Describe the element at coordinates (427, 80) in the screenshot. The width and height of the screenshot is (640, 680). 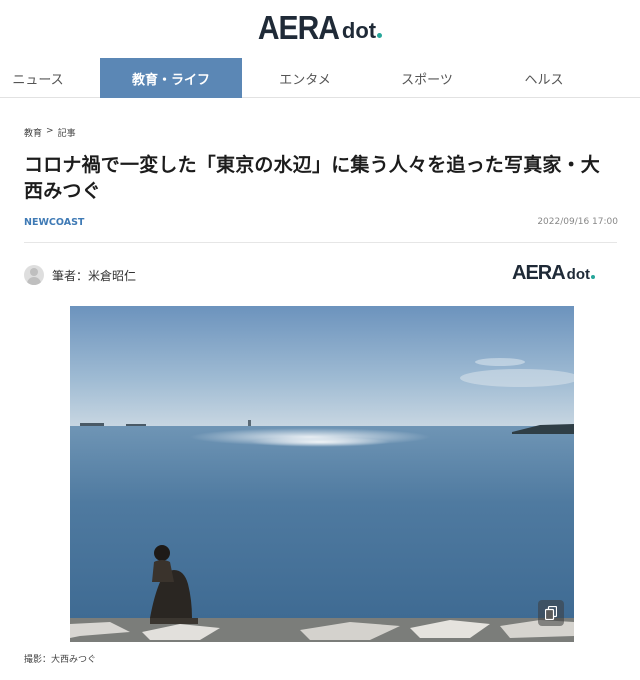
I see `tab-label: スポーツ` at that location.